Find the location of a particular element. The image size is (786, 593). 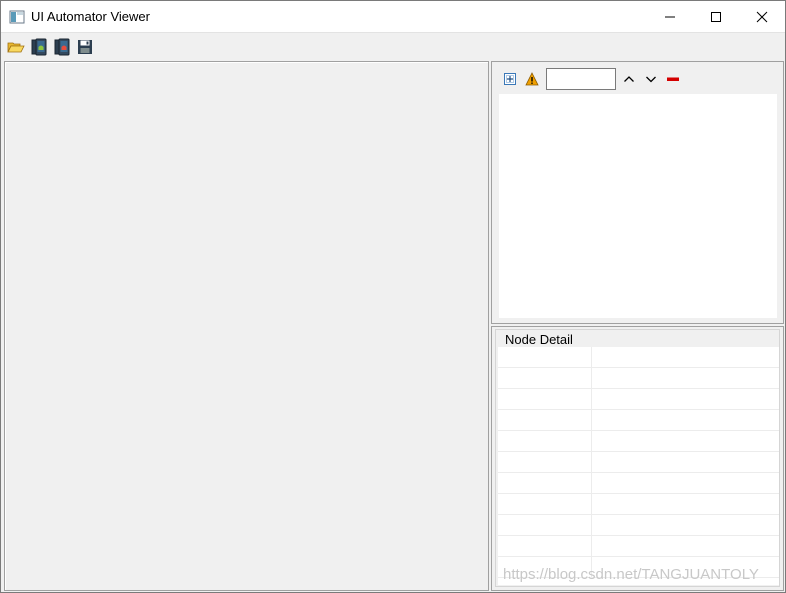

window-title: UI Automator Viewer is located at coordinates (90, 16).